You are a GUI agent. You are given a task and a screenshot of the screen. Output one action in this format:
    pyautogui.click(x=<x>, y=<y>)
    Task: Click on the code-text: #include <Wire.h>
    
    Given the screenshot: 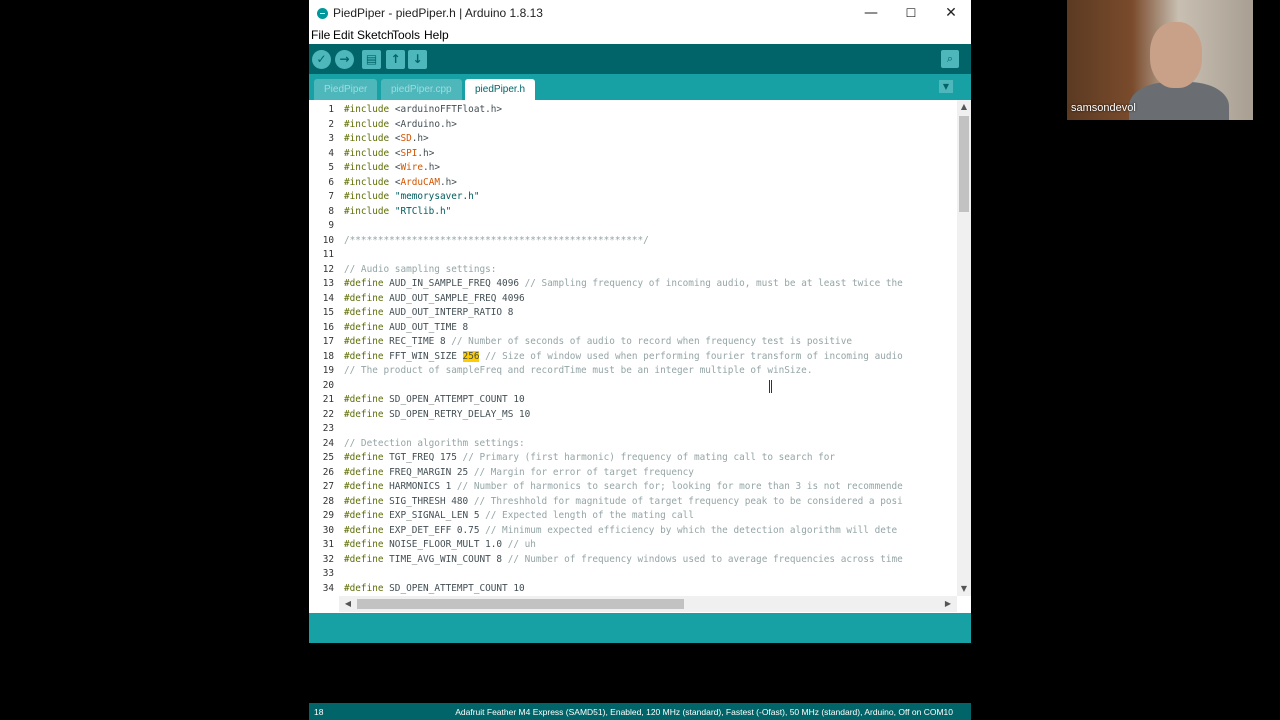 What is the action you would take?
    pyautogui.click(x=392, y=168)
    